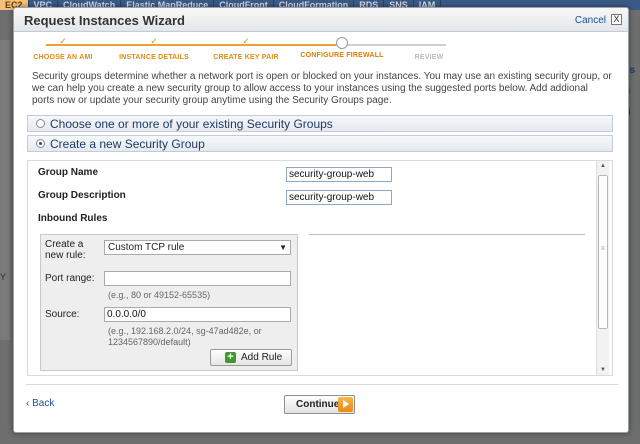  I want to click on form-scrollbar: ▲ ≡ ▼, so click(602, 268).